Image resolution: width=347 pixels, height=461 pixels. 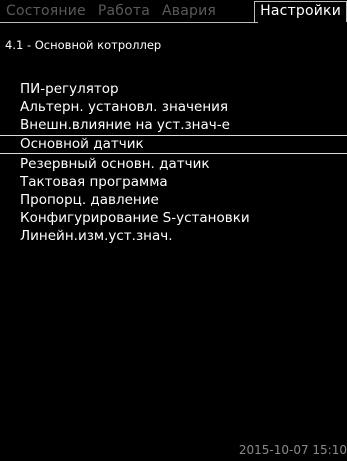 I want to click on menu-item-primary-sensor: Основной датчик, so click(x=173, y=144).